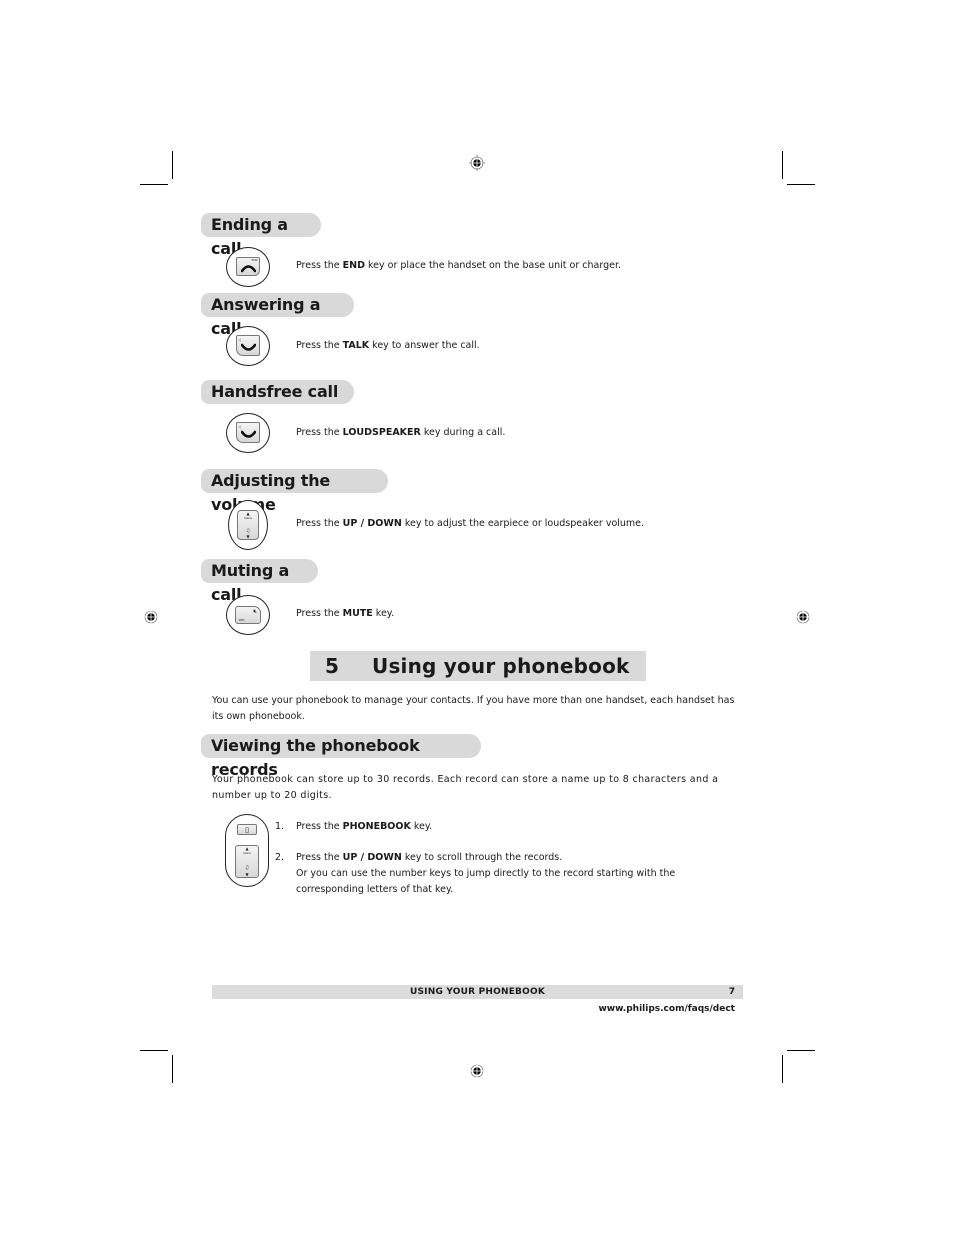 This screenshot has width=954, height=1235. Describe the element at coordinates (248, 267) in the screenshot. I see `end-key-icon: END` at that location.